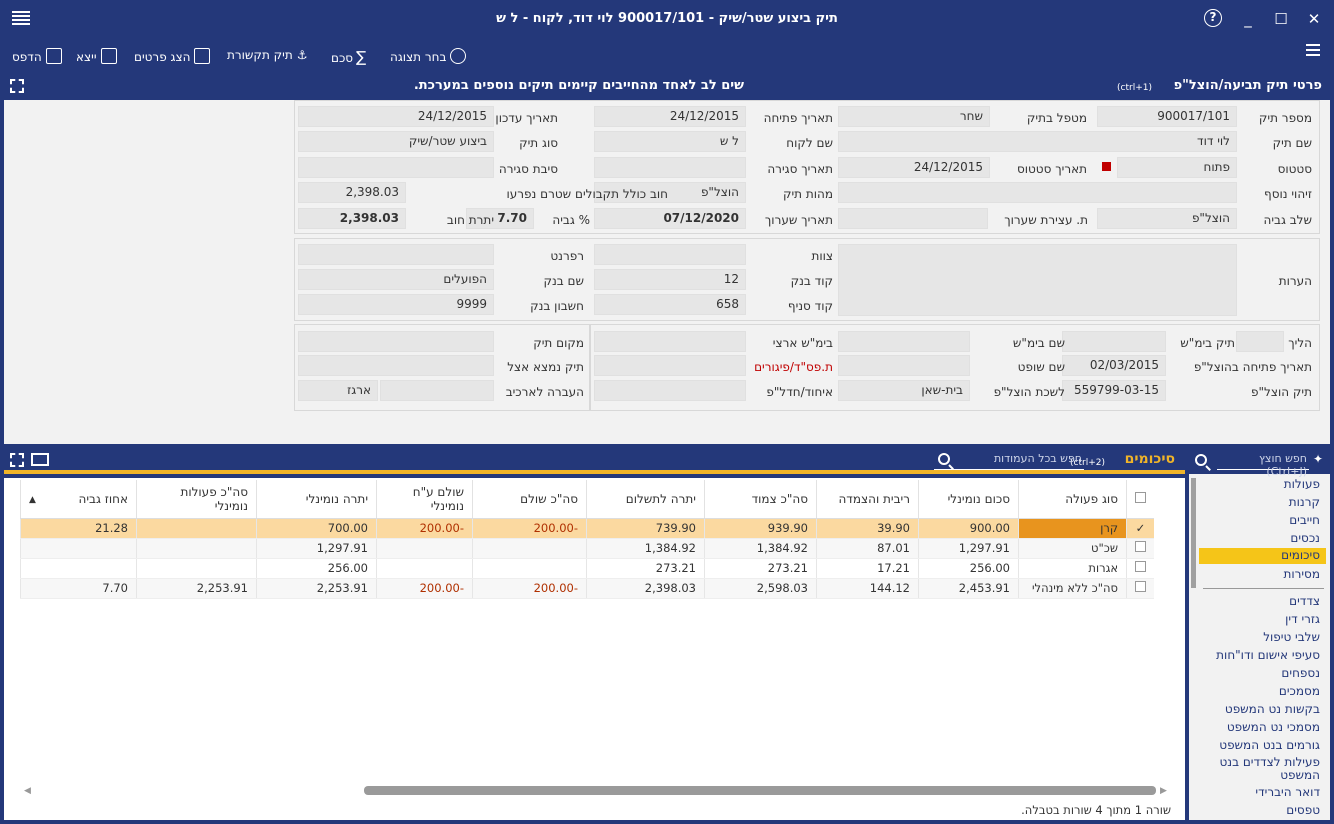  What do you see at coordinates (1281, 19) in the screenshot?
I see `maximize-button: ☐` at bounding box center [1281, 19].